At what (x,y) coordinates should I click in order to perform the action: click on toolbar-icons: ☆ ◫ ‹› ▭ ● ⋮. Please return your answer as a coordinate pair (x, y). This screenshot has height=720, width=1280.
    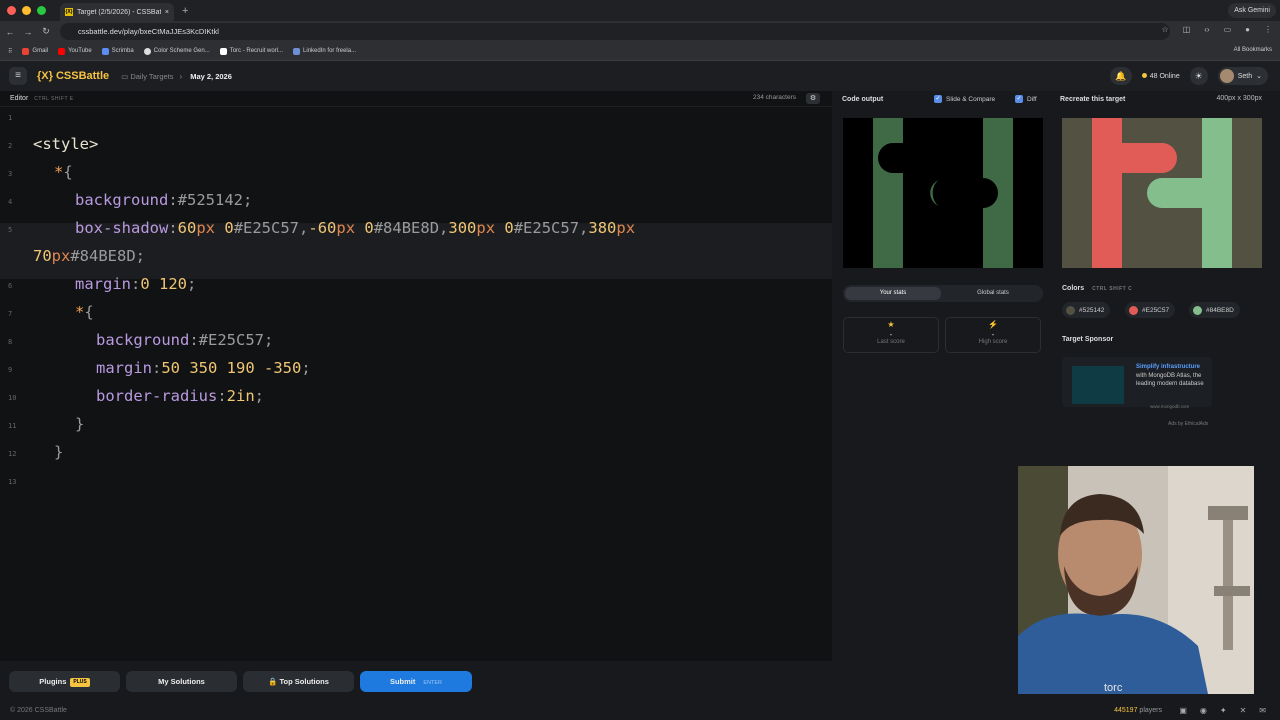
    Looking at the image, I should click on (1217, 29).